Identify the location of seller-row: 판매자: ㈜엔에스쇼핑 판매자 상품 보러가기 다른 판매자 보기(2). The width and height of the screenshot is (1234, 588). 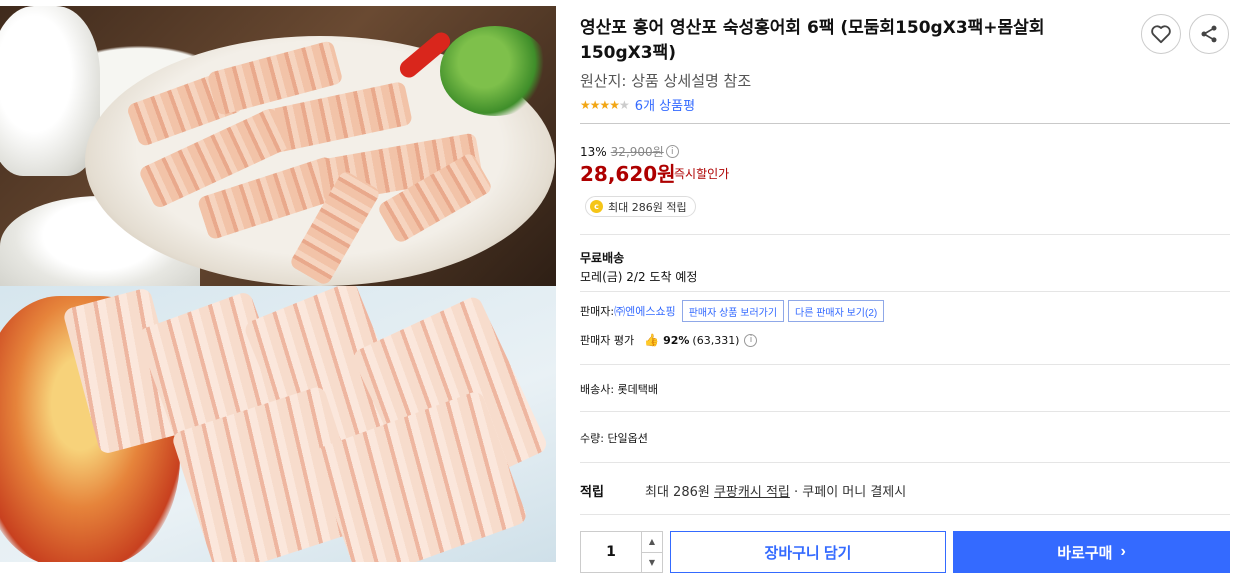
(734, 311).